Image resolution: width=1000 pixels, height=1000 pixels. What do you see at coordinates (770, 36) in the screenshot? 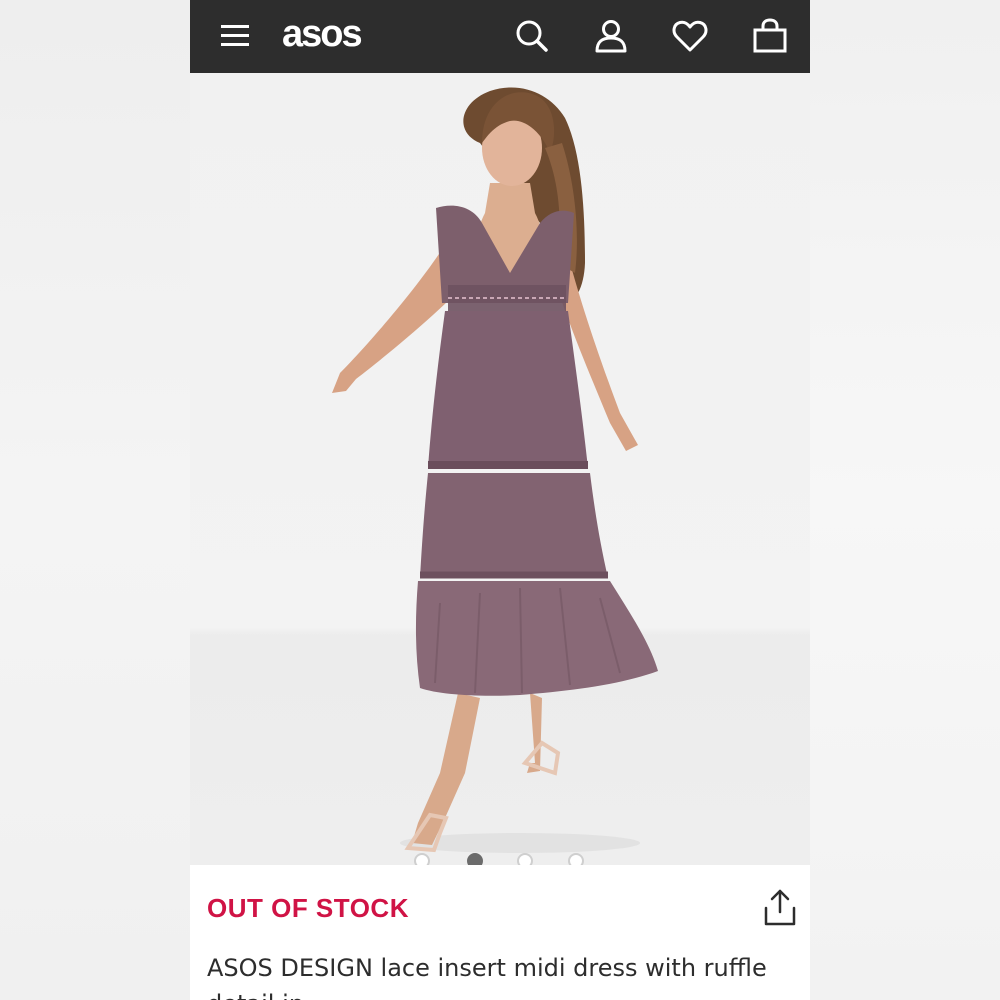
I see `bag-icon` at bounding box center [770, 36].